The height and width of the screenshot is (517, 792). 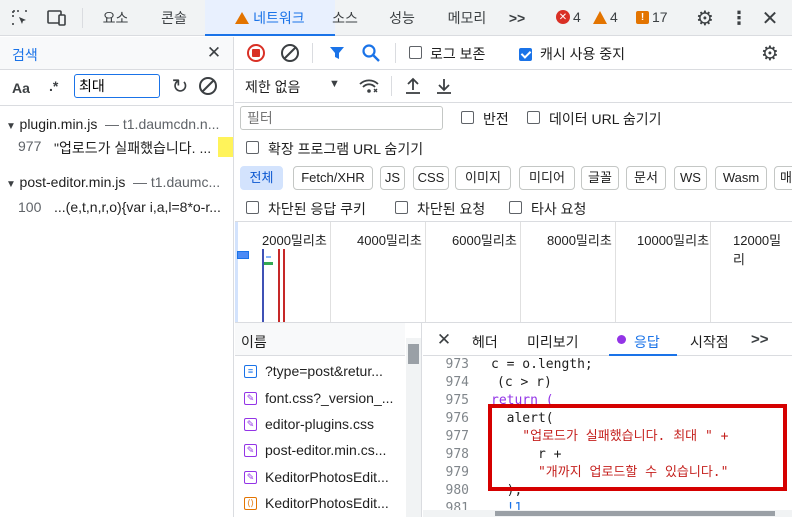 I want to click on type-filter-ws: WS, so click(x=690, y=178).